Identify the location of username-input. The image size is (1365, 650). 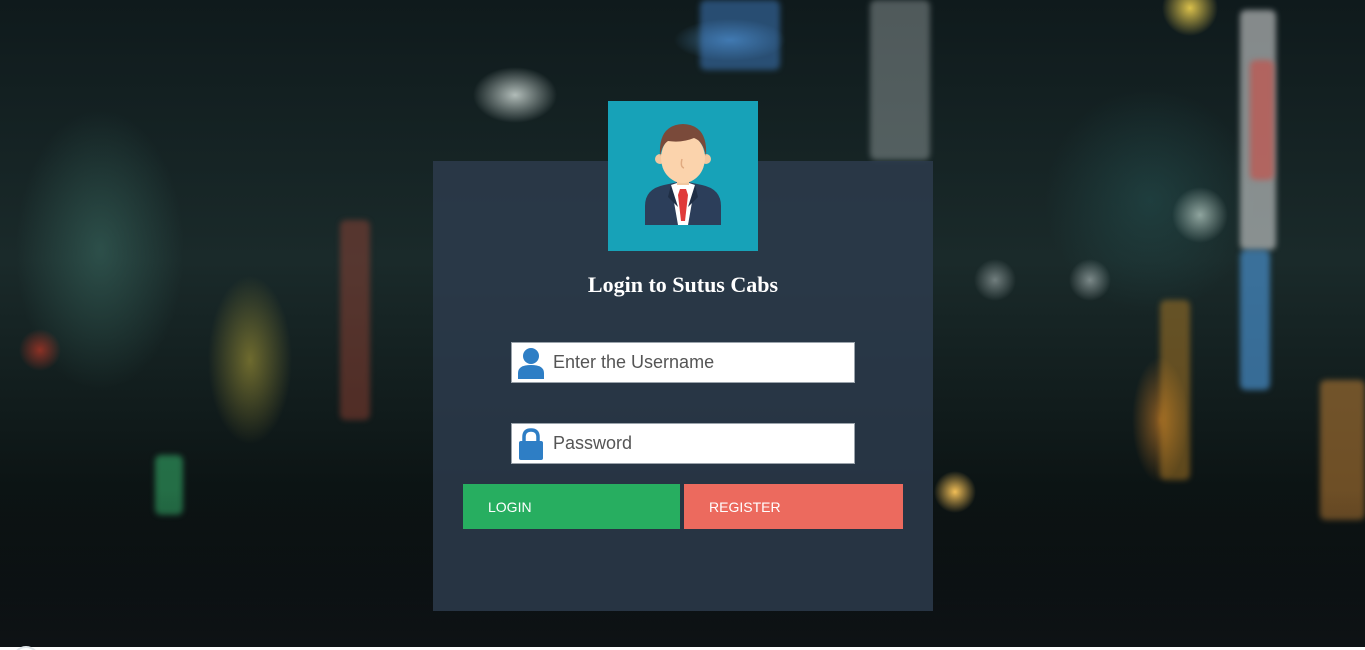
(699, 362).